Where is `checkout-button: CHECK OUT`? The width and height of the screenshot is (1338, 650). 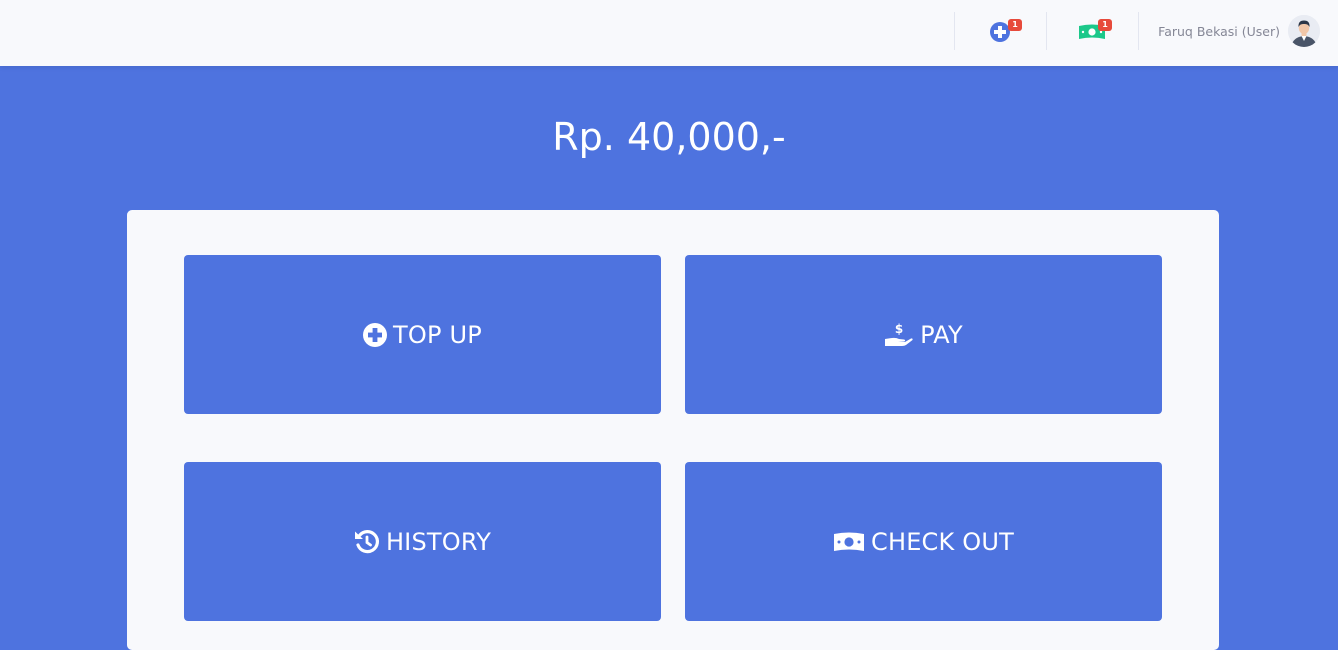
checkout-button: CHECK OUT is located at coordinates (923, 541).